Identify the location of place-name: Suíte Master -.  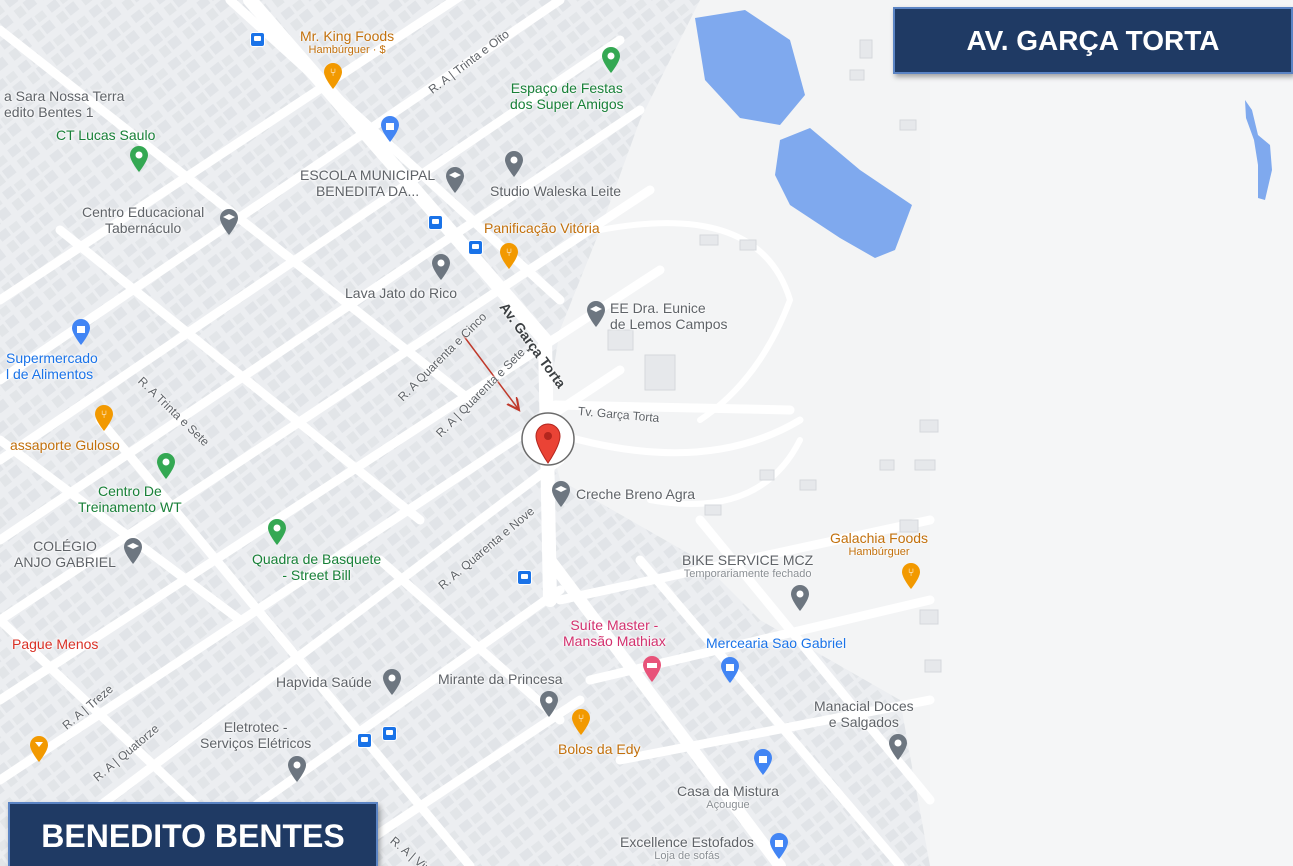
(614, 625).